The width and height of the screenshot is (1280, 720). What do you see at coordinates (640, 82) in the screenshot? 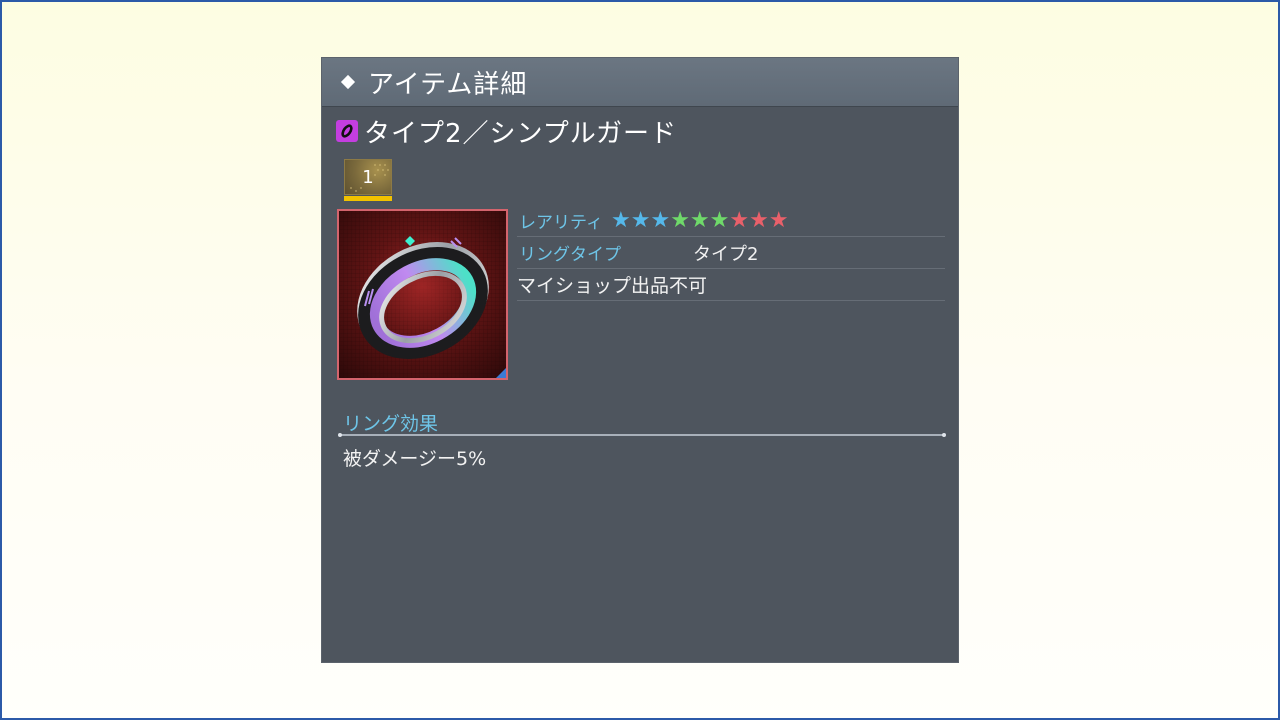
I see `panel-header: アイテム詳細` at bounding box center [640, 82].